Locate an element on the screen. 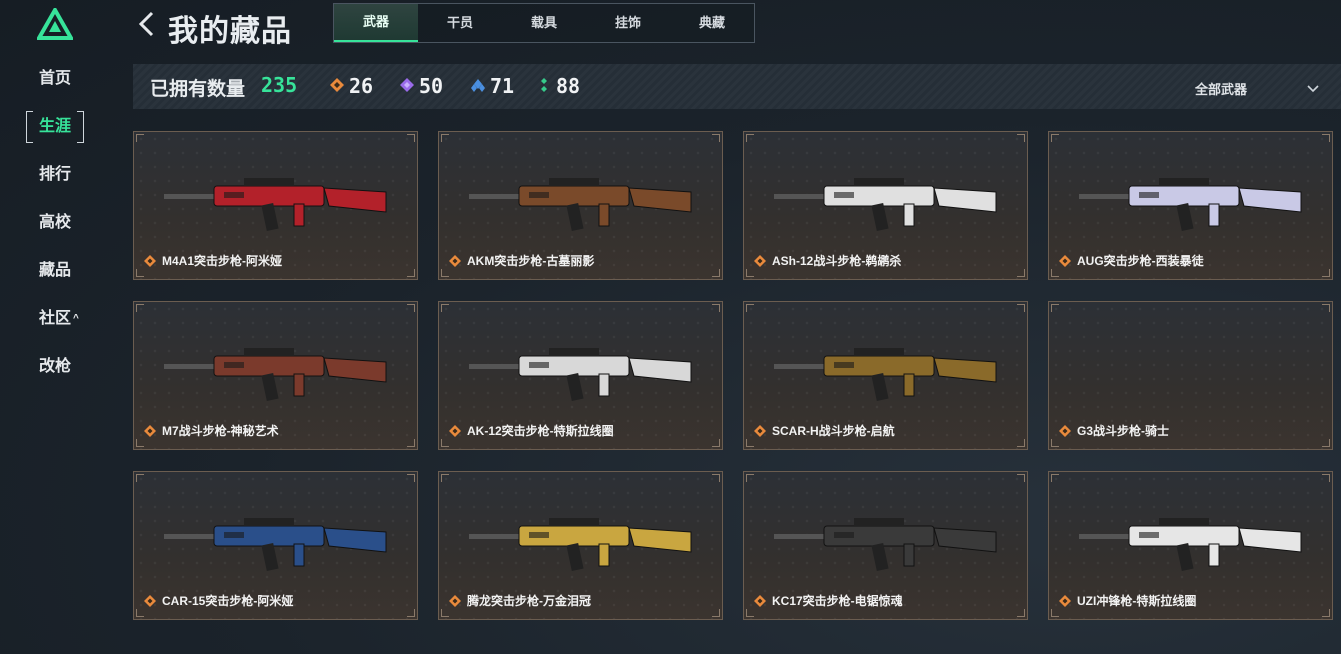  weapon-card-name: M7战斗步枪-神秘艺术 is located at coordinates (220, 431).